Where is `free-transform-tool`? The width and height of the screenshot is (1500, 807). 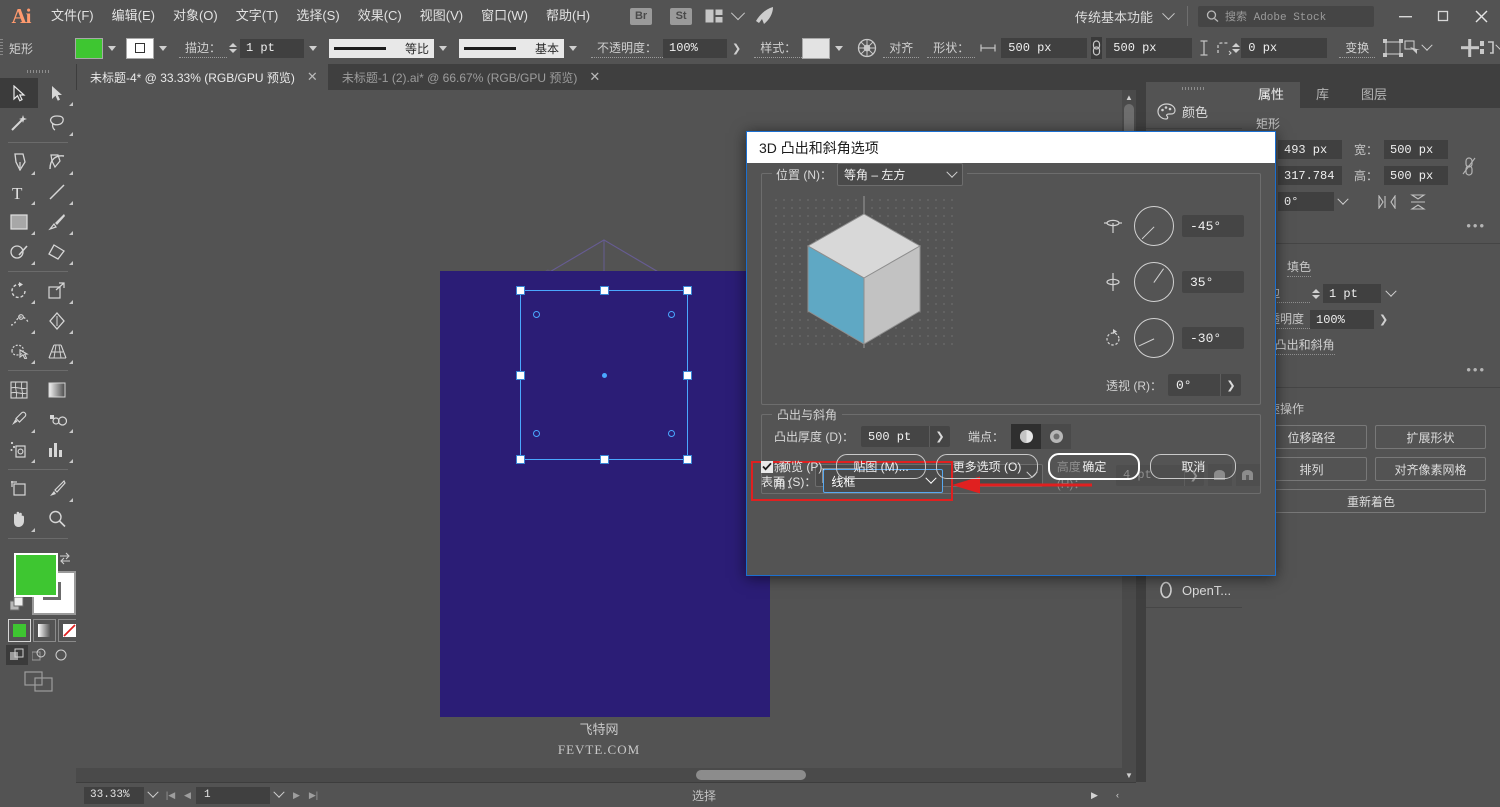
free-transform-tool is located at coordinates (57, 321).